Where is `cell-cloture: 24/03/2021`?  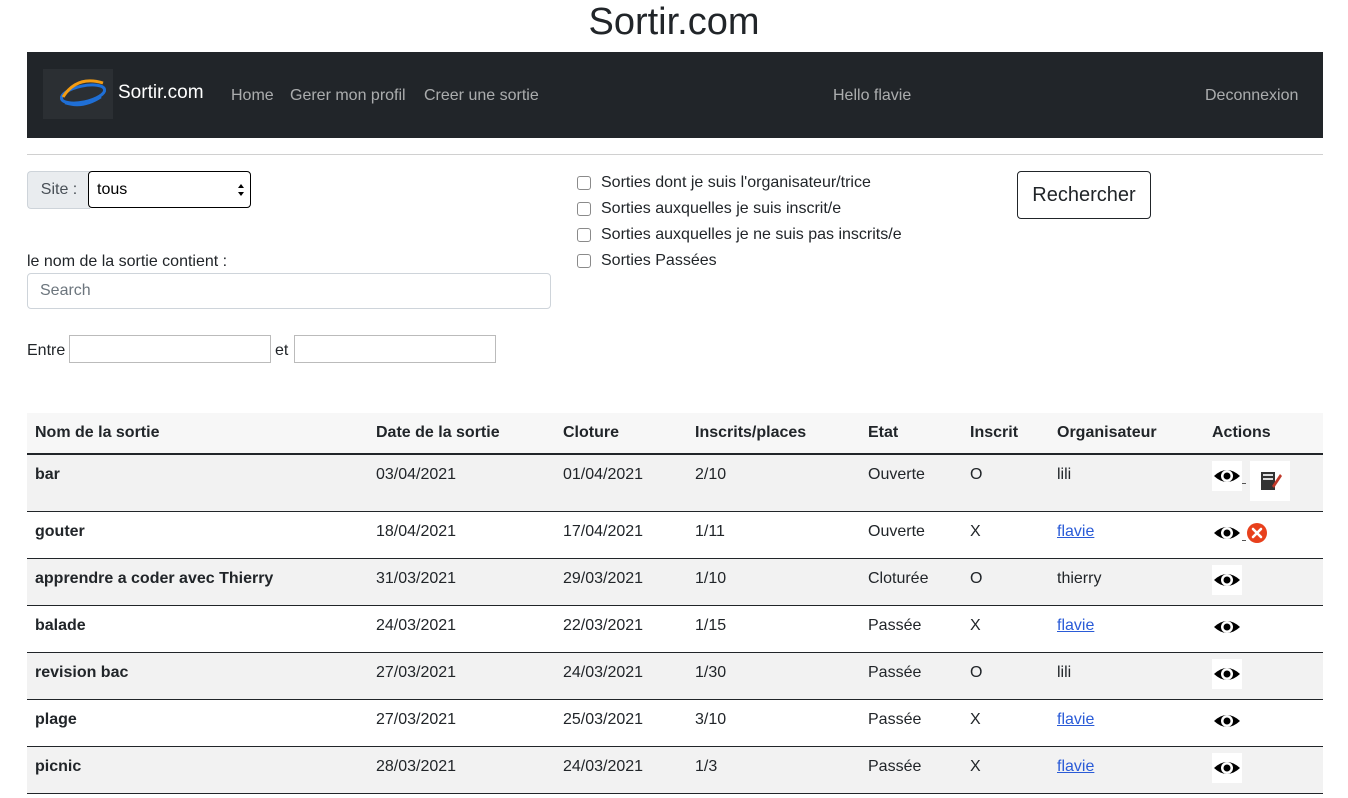
cell-cloture: 24/03/2021 is located at coordinates (621, 770).